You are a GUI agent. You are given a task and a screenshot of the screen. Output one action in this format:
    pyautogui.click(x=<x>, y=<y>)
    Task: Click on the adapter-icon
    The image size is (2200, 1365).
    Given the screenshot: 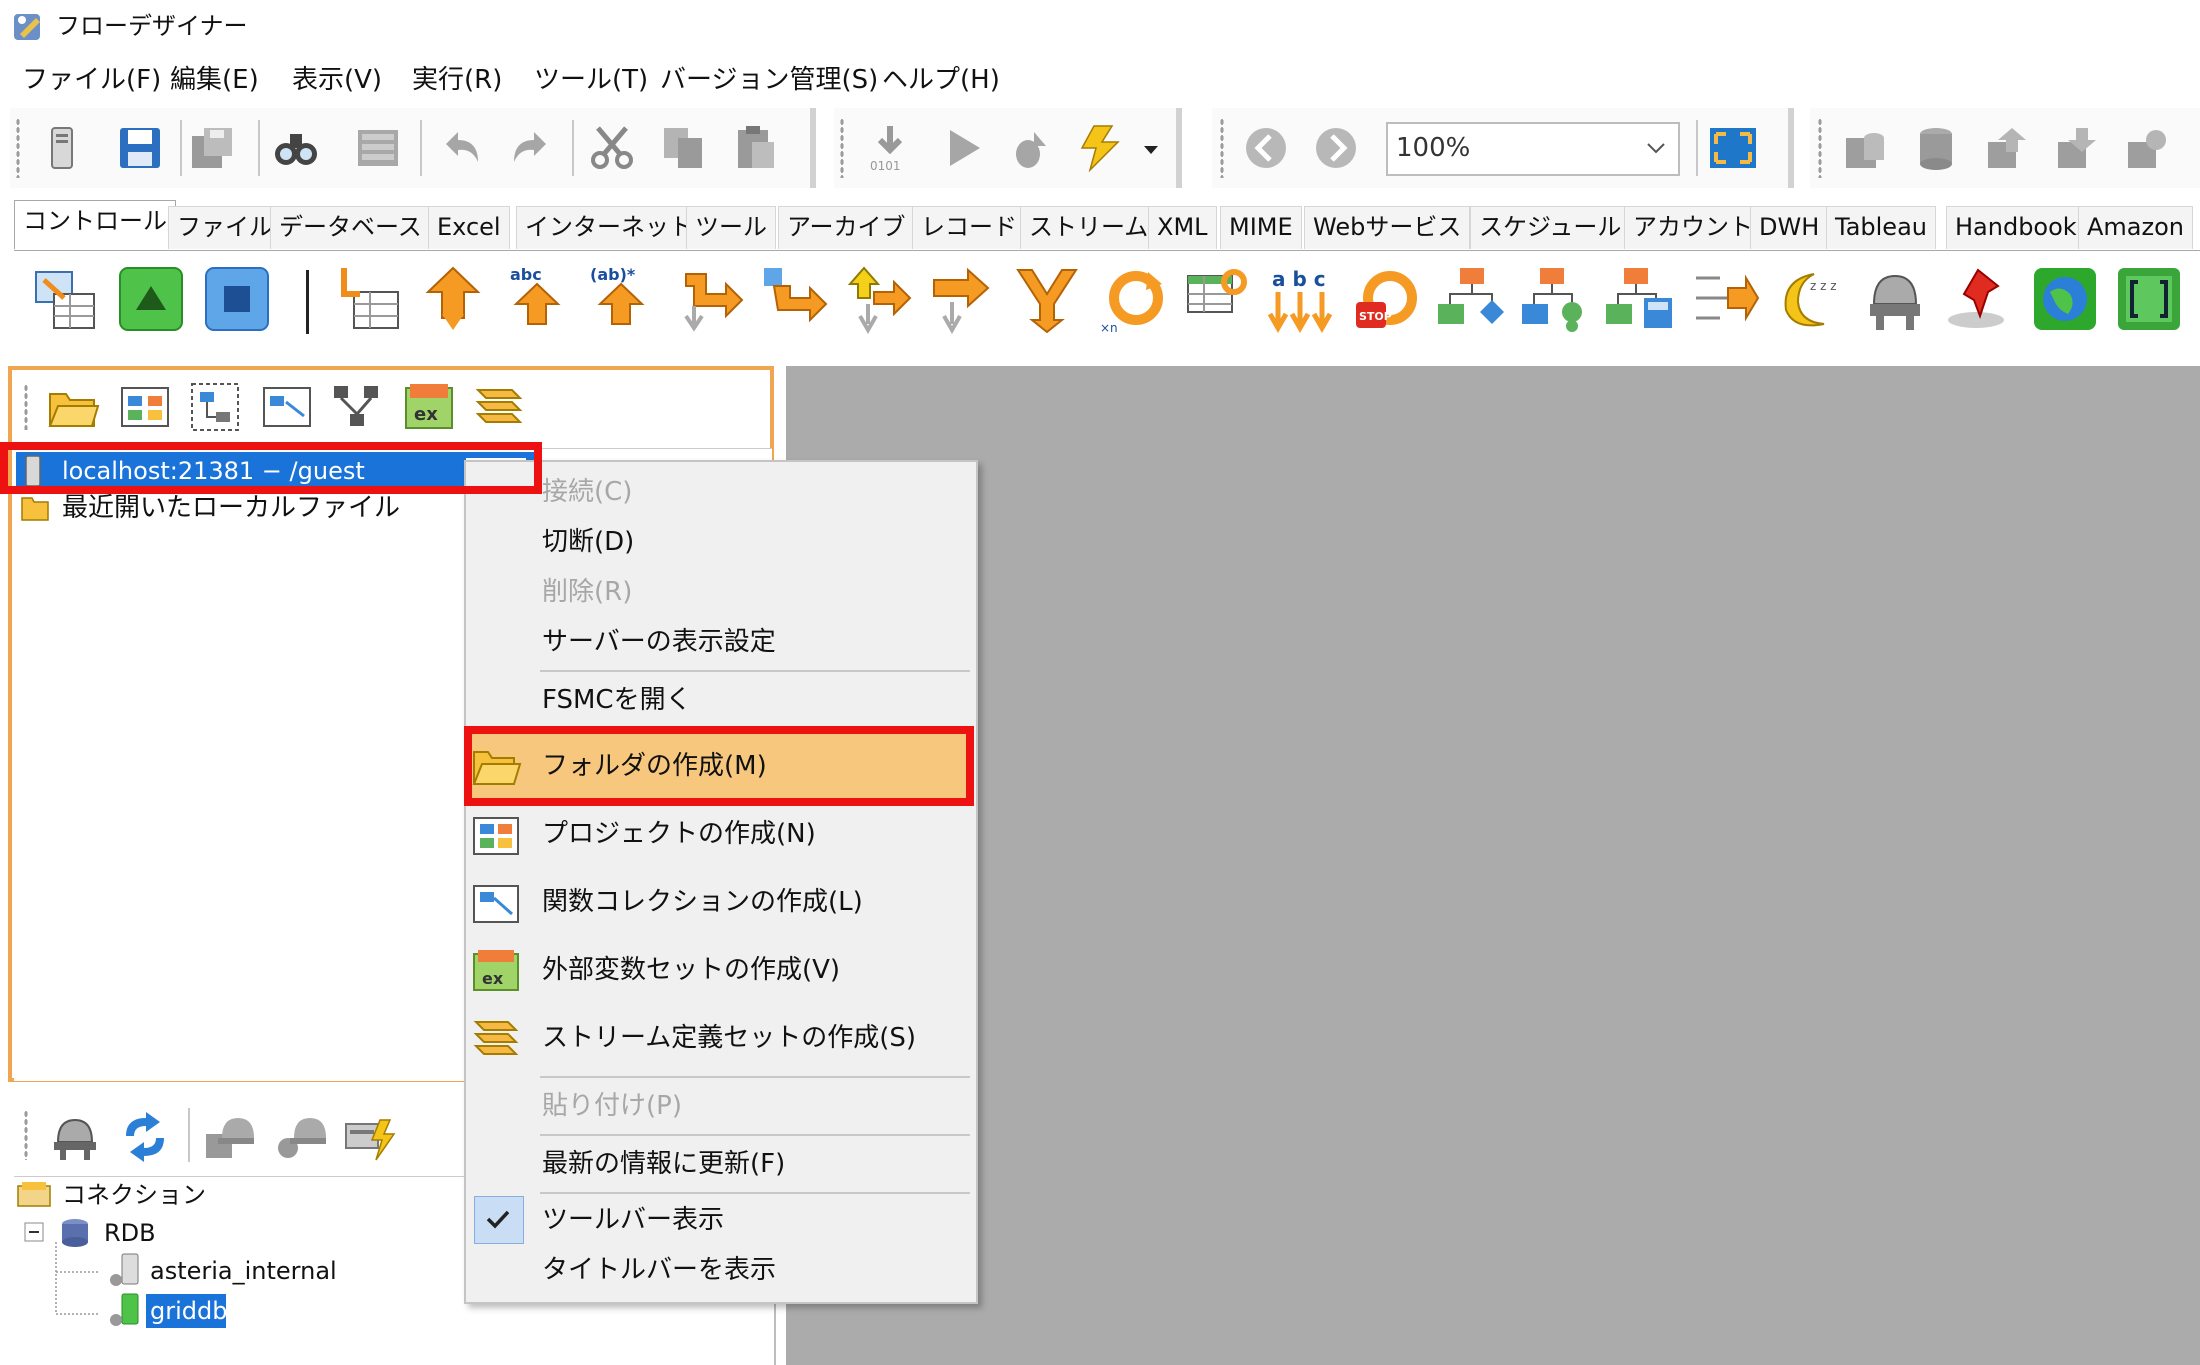 What is the action you would take?
    pyautogui.click(x=1895, y=299)
    